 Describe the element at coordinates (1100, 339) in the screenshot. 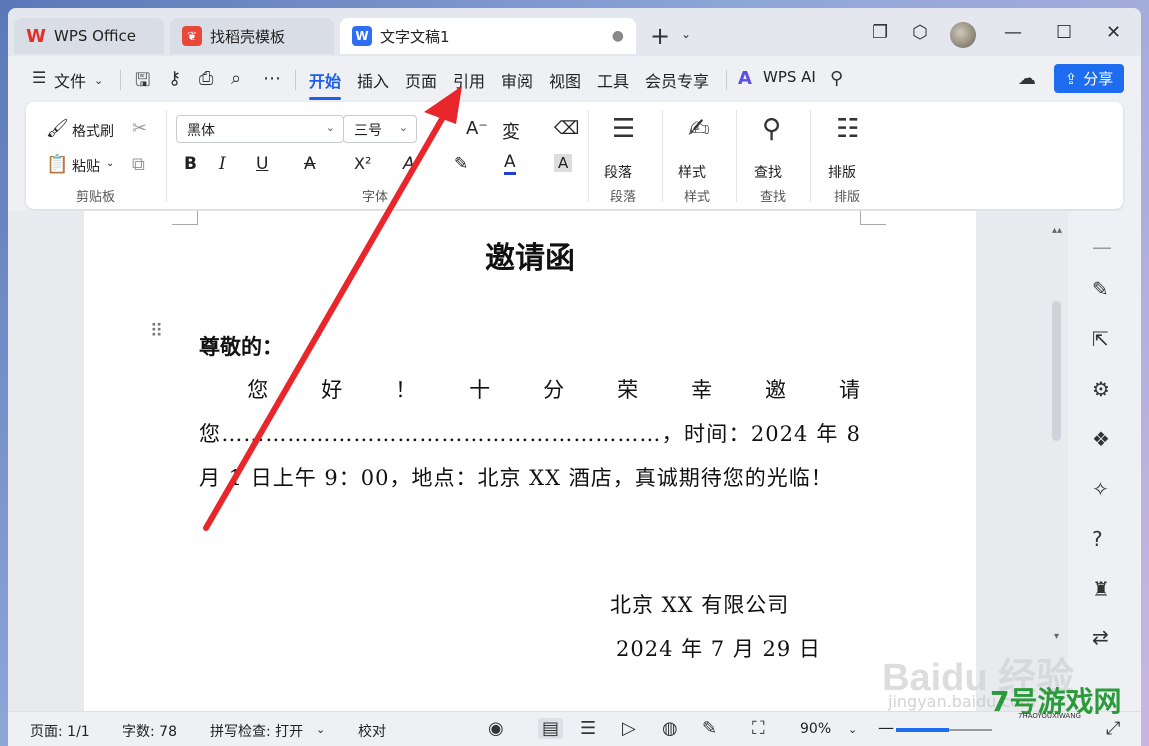

I see `select-cursor-icon: ⇱` at that location.